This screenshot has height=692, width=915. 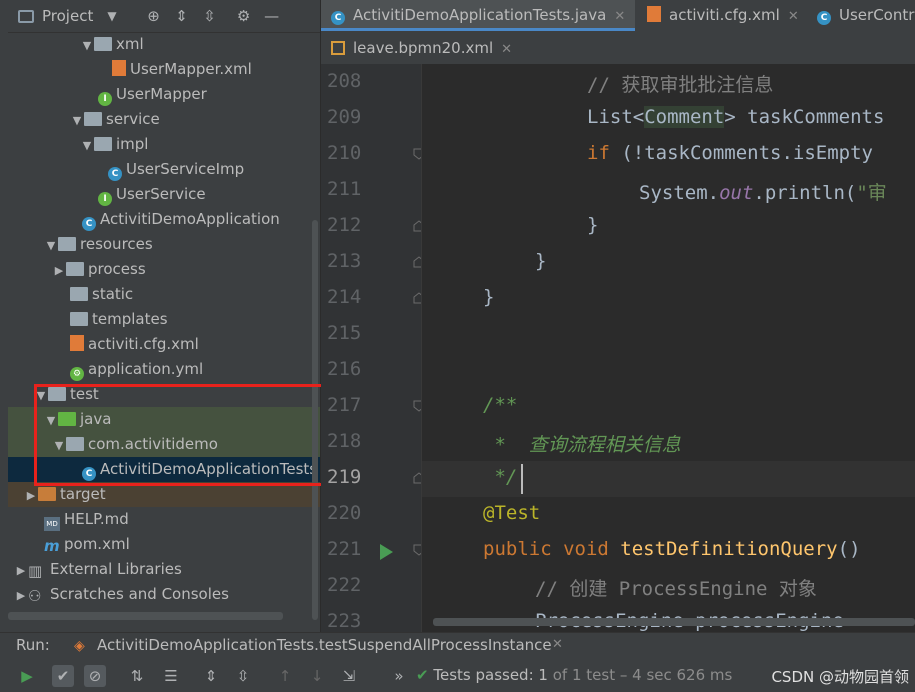 What do you see at coordinates (344, 333) in the screenshot?
I see `line-number: 215` at bounding box center [344, 333].